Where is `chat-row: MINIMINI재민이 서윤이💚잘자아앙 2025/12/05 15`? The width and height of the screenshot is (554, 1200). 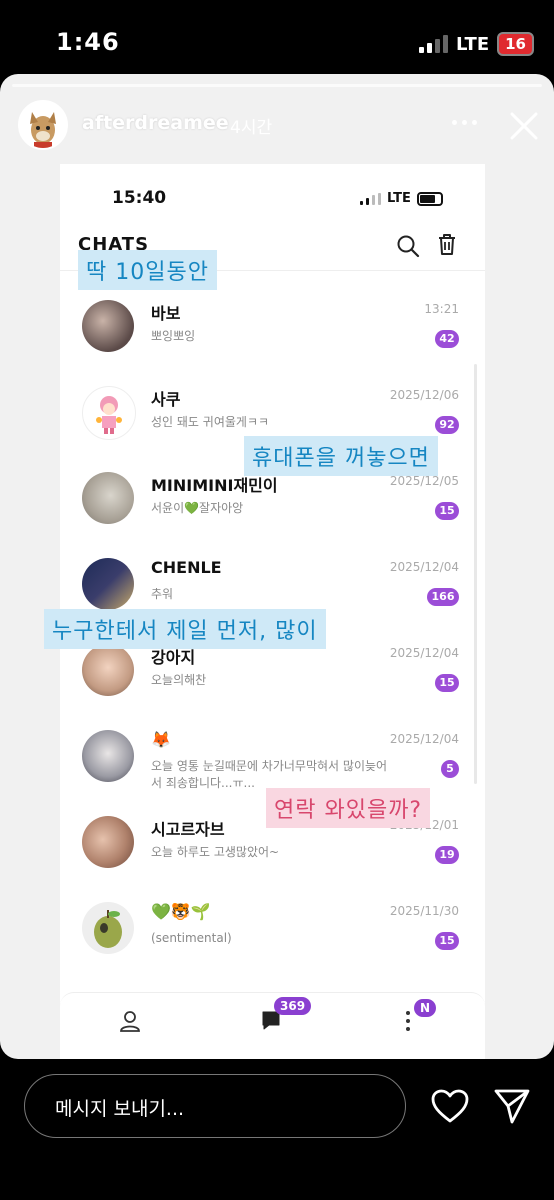
chat-row: MINIMINI재민이 서윤이💚잘자아앙 2025/12/05 15 is located at coordinates (272, 515).